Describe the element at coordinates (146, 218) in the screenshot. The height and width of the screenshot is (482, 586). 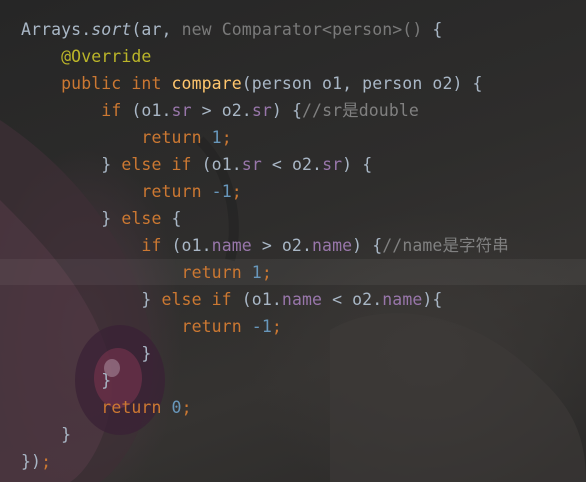
I see `code-token: else` at that location.